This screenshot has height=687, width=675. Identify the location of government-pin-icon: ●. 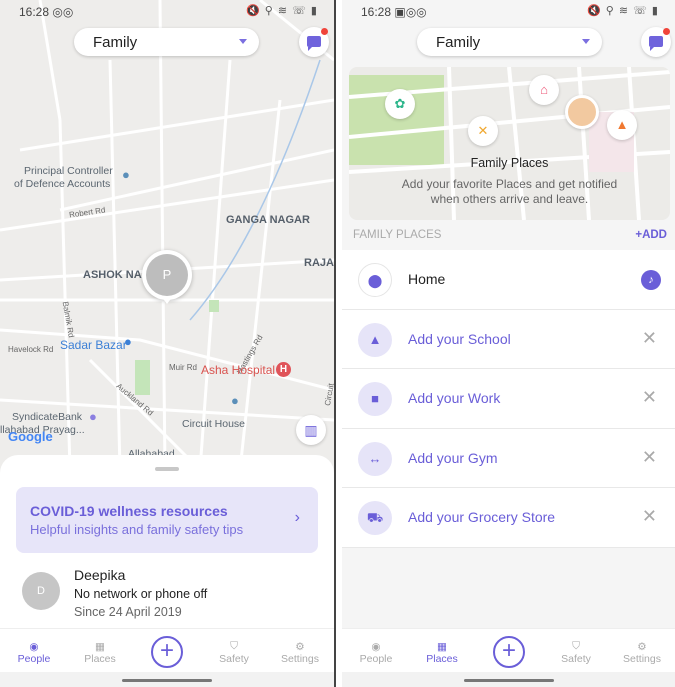
(126, 174).